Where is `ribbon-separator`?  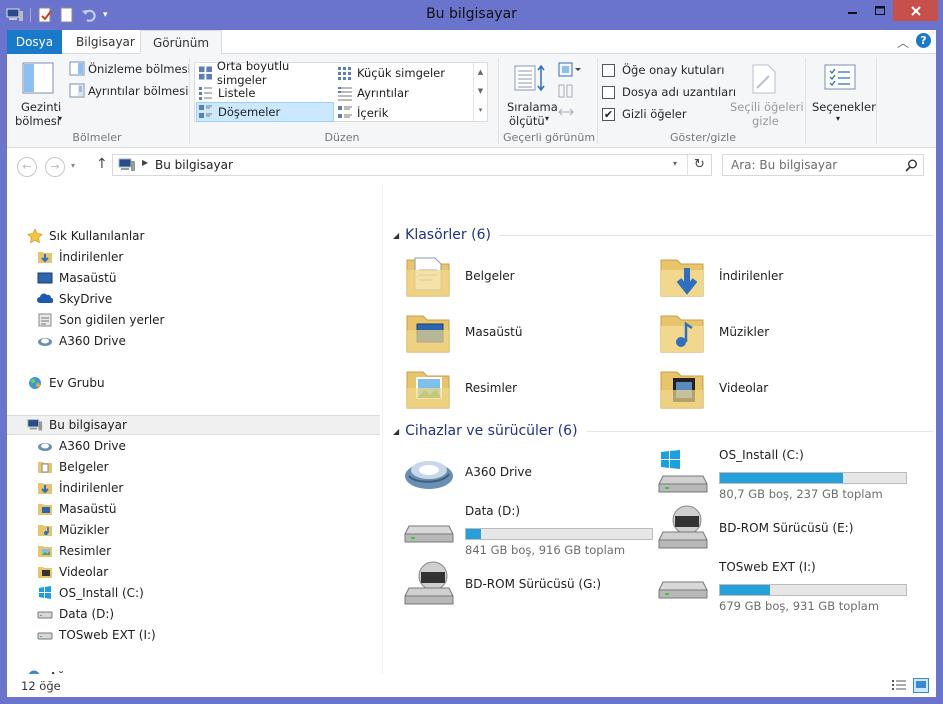 ribbon-separator is located at coordinates (805, 101).